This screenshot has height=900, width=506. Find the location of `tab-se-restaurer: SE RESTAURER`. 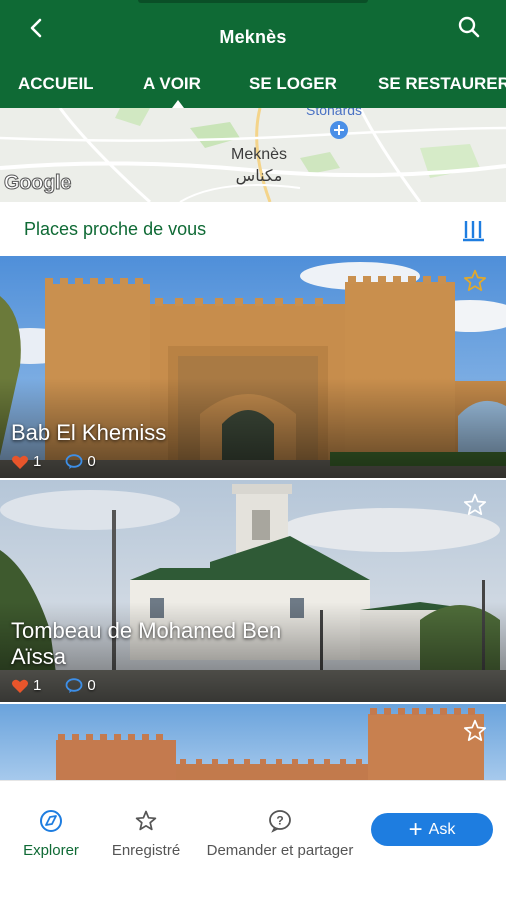

tab-se-restaurer: SE RESTAURER is located at coordinates (442, 84).